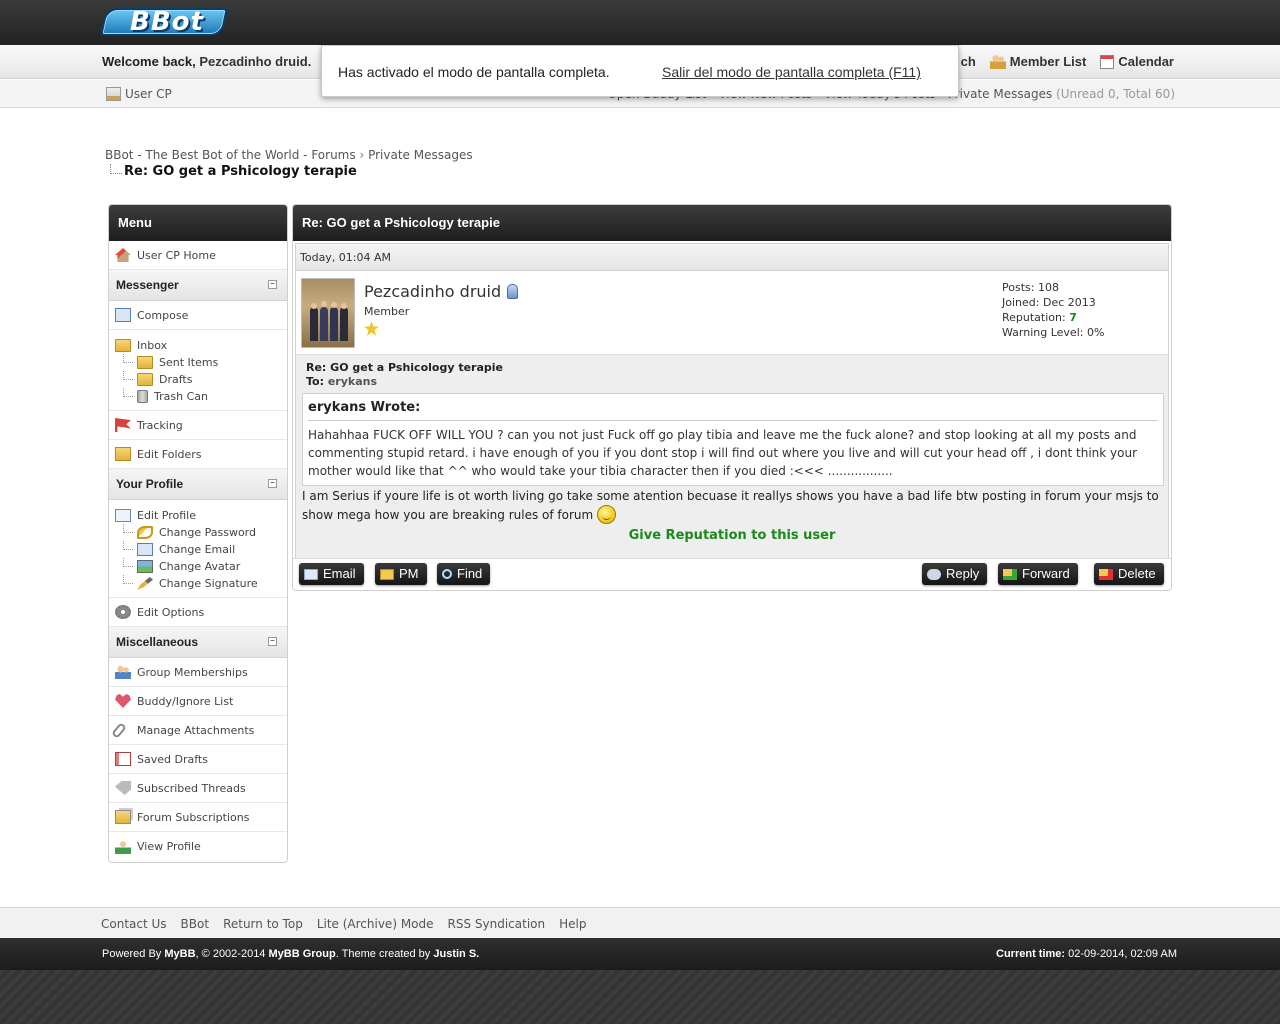 This screenshot has width=1280, height=1024. I want to click on current-time-label: Current time:, so click(1031, 954).